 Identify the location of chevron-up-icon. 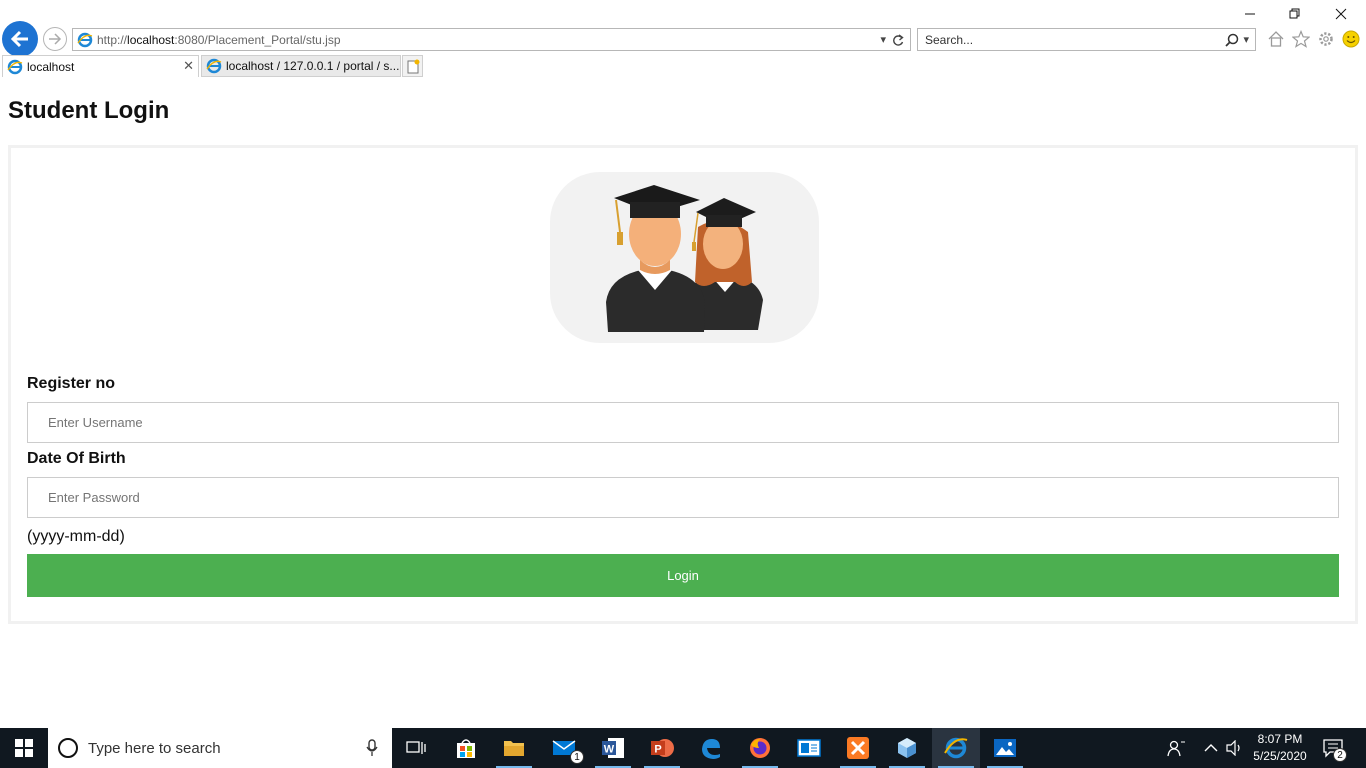
(1211, 748).